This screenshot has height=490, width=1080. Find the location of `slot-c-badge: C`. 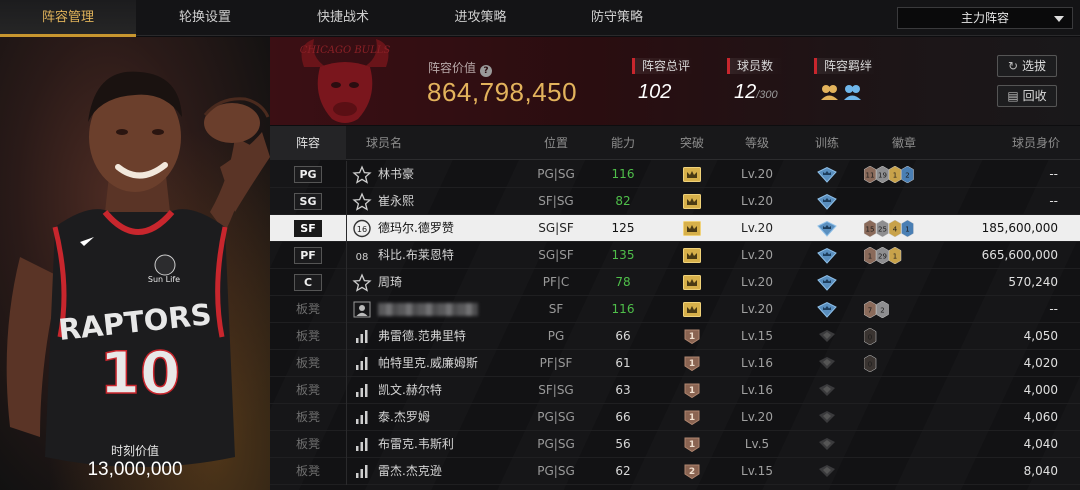

slot-c-badge: C is located at coordinates (308, 282).